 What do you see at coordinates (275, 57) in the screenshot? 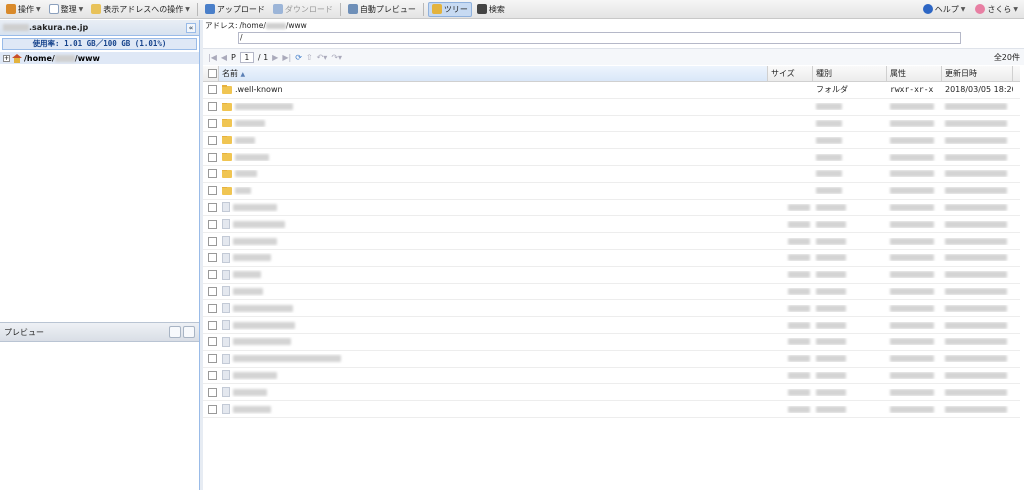
I see `next-page-icon: ▶` at bounding box center [275, 57].